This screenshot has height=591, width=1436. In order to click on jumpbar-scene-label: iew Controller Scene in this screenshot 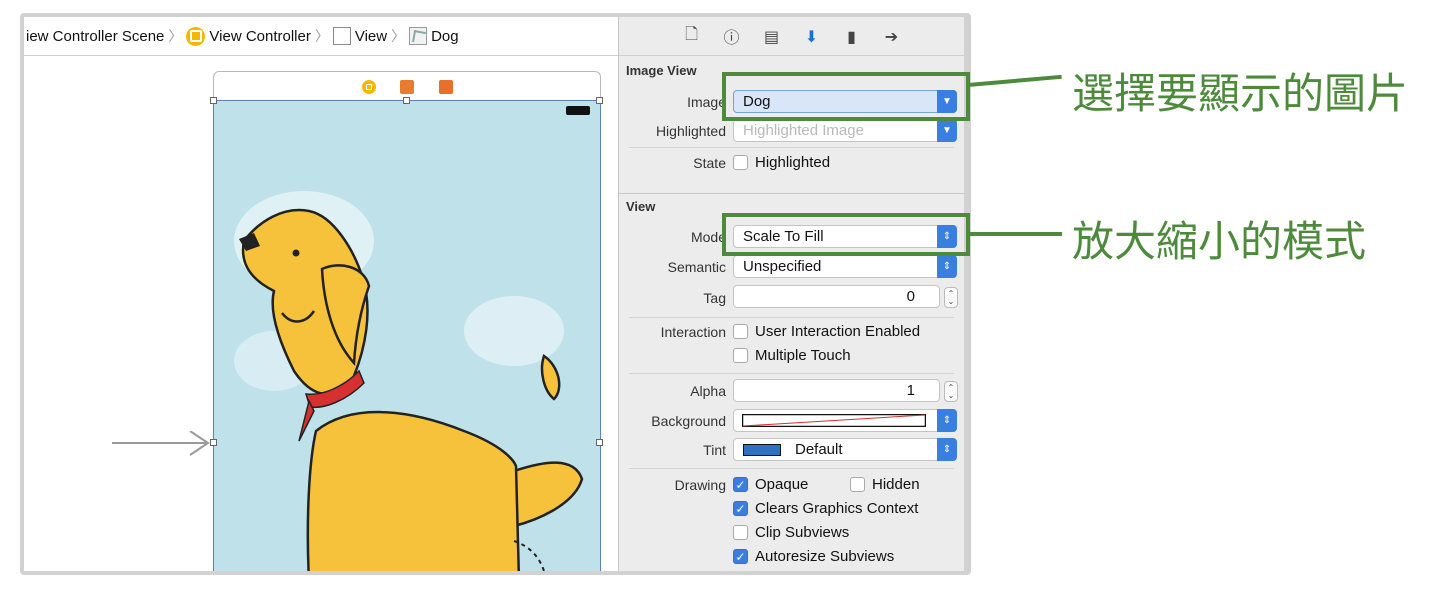, I will do `click(95, 36)`.